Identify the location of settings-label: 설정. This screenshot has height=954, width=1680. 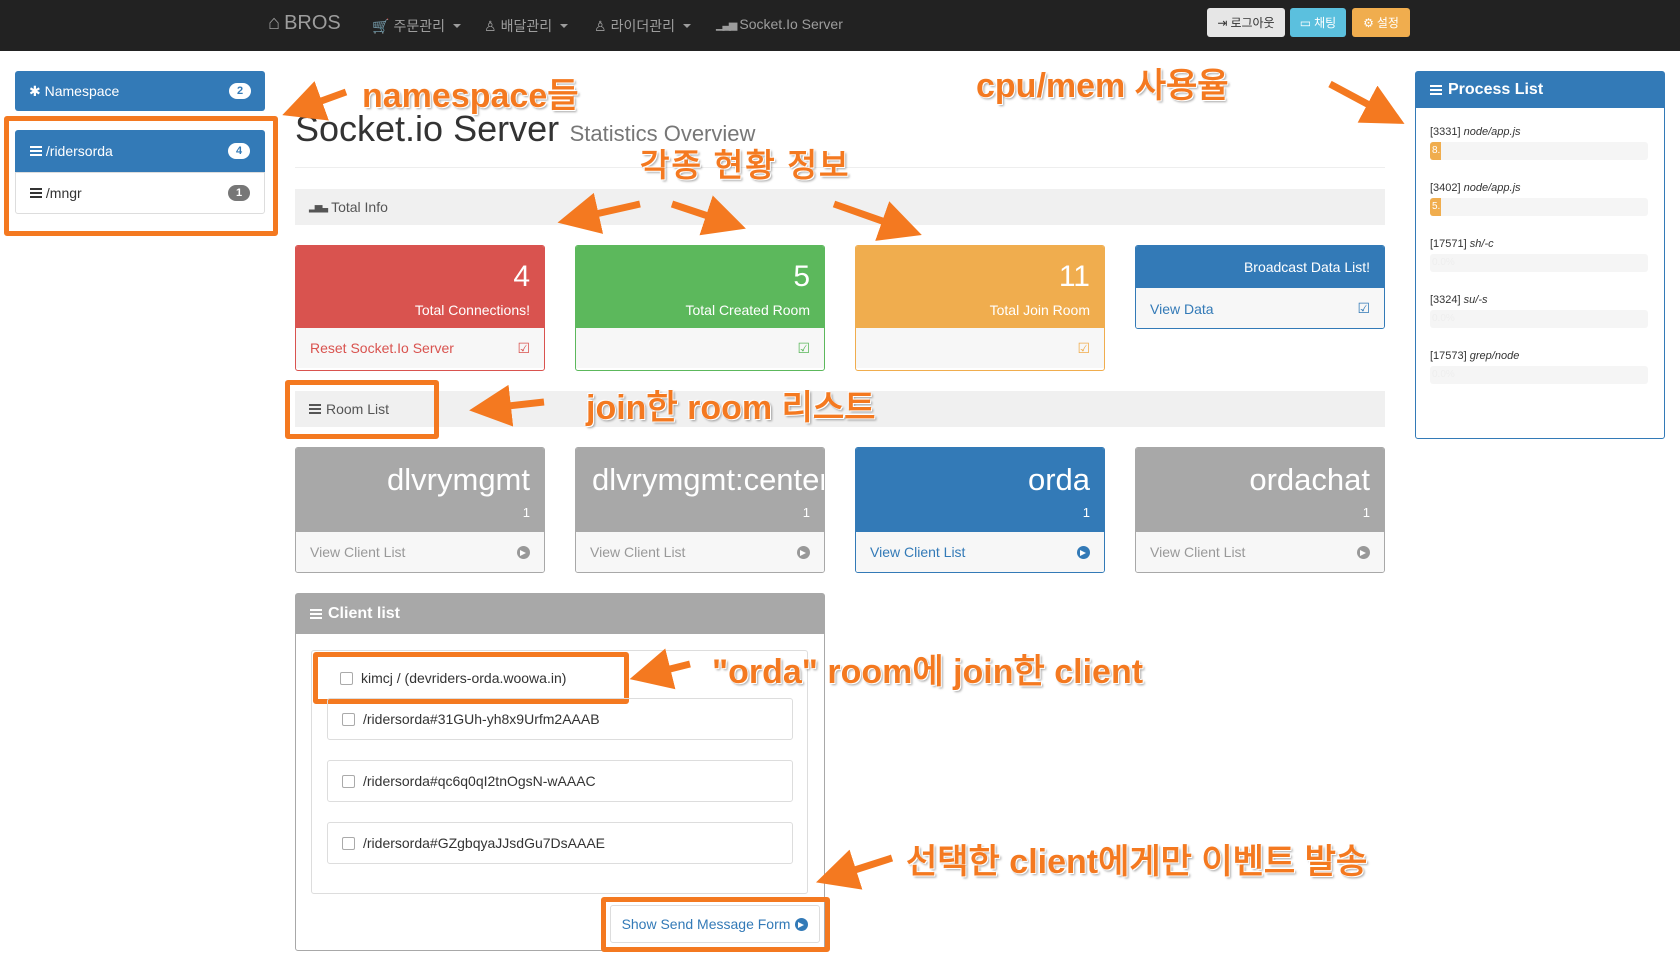
(1387, 23).